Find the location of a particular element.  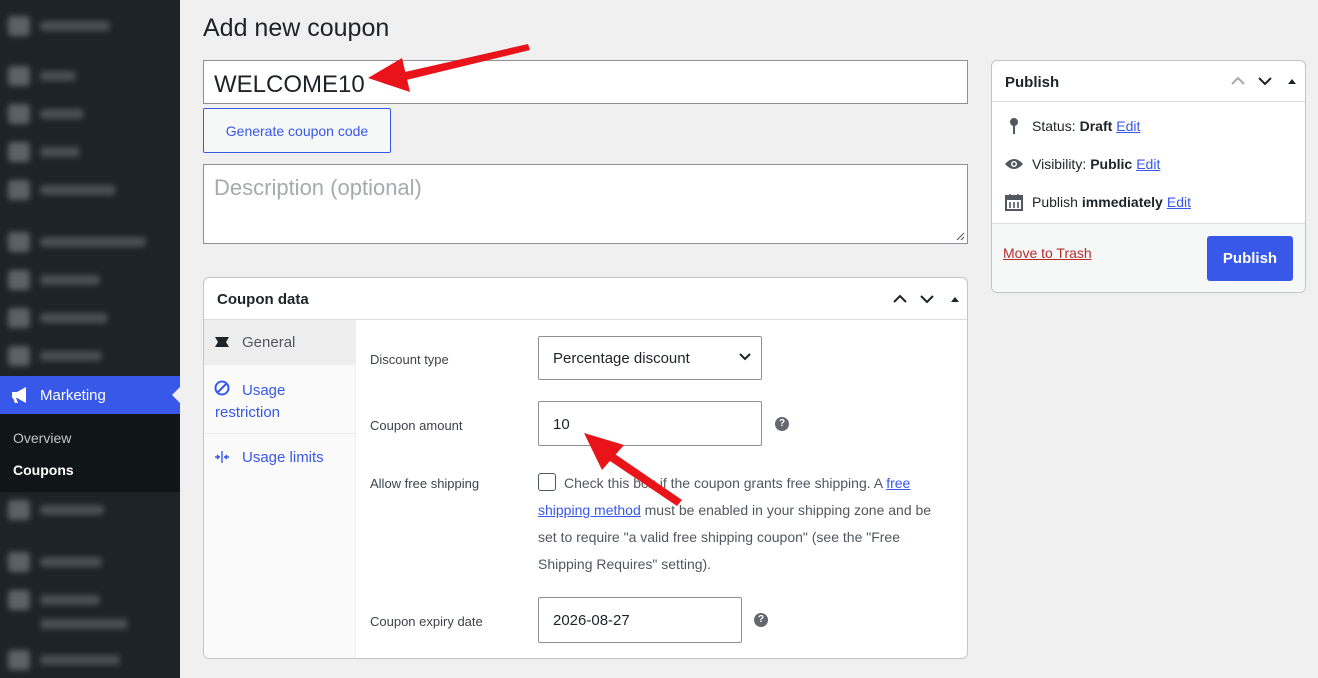

marketing-submenu: Overview Coupons is located at coordinates (90, 453).